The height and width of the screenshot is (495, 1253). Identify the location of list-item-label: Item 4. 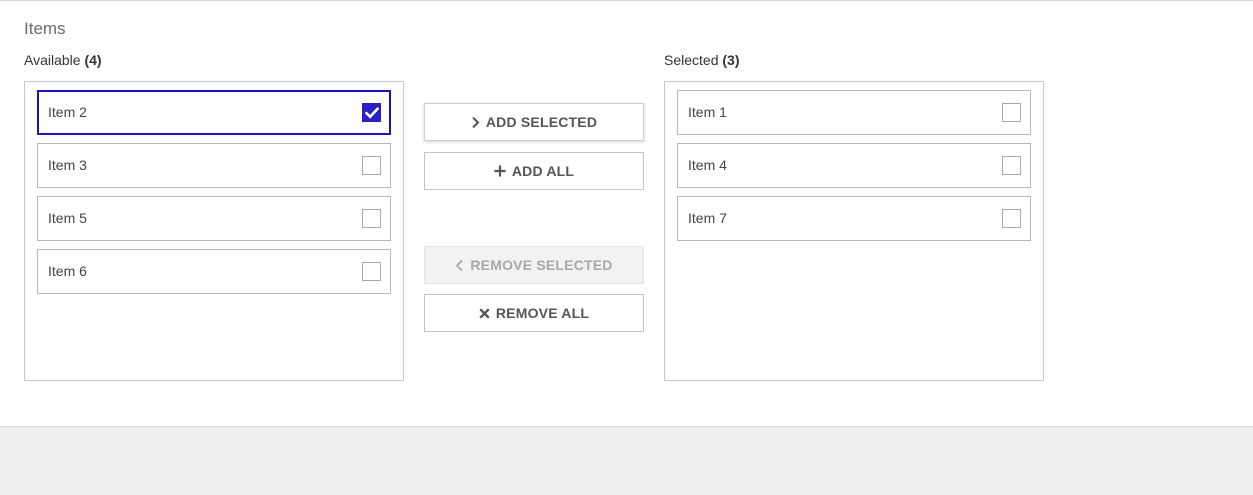
(707, 165).